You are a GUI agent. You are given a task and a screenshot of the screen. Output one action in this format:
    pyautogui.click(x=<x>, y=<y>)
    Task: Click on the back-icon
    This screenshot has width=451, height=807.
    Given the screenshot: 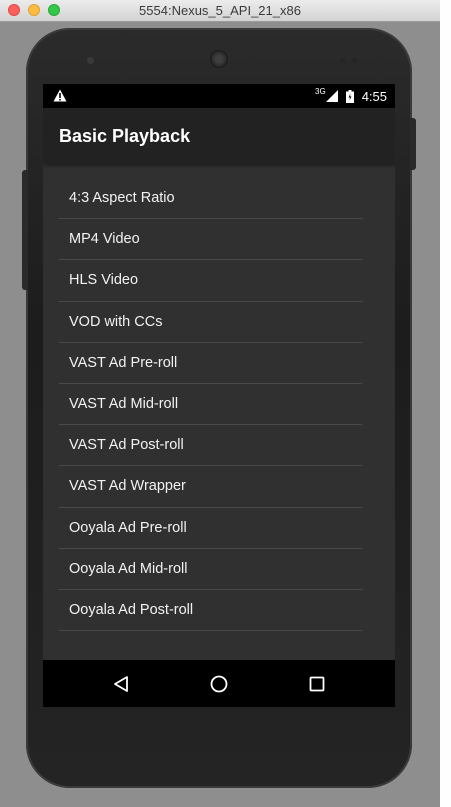 What is the action you would take?
    pyautogui.click(x=121, y=684)
    